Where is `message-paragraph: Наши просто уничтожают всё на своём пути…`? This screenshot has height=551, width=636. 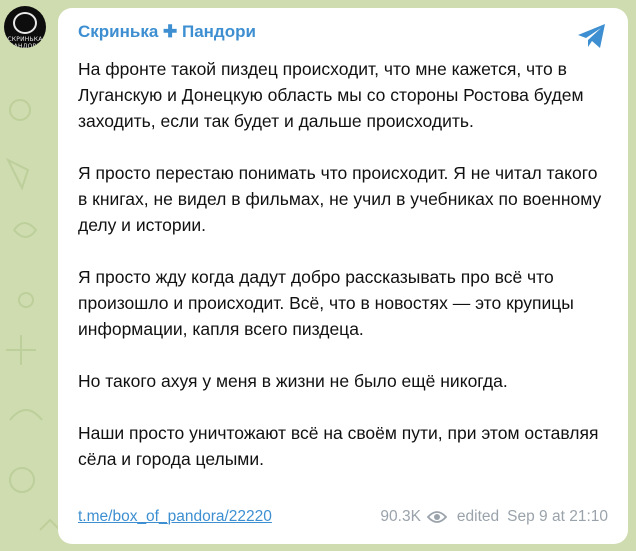 message-paragraph: Наши просто уничтожают всё на своём пути… is located at coordinates (338, 446).